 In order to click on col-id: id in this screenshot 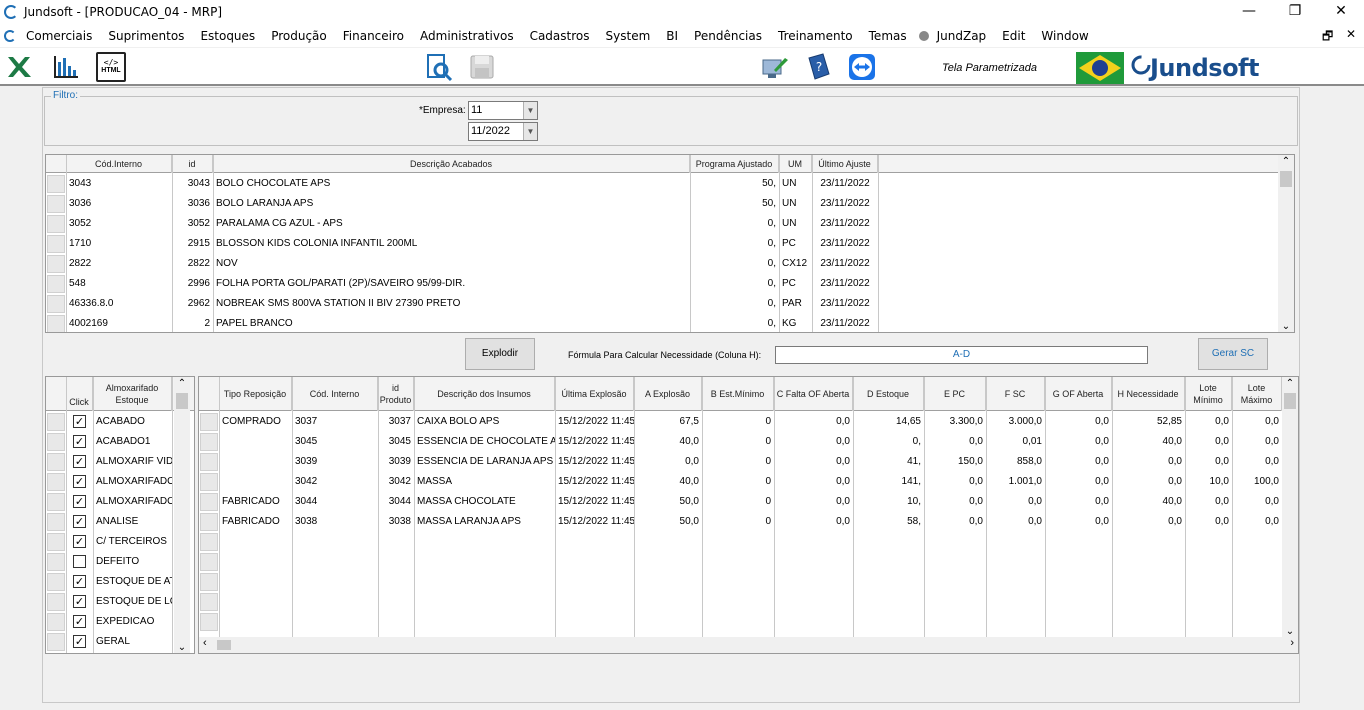, I will do `click(192, 164)`.